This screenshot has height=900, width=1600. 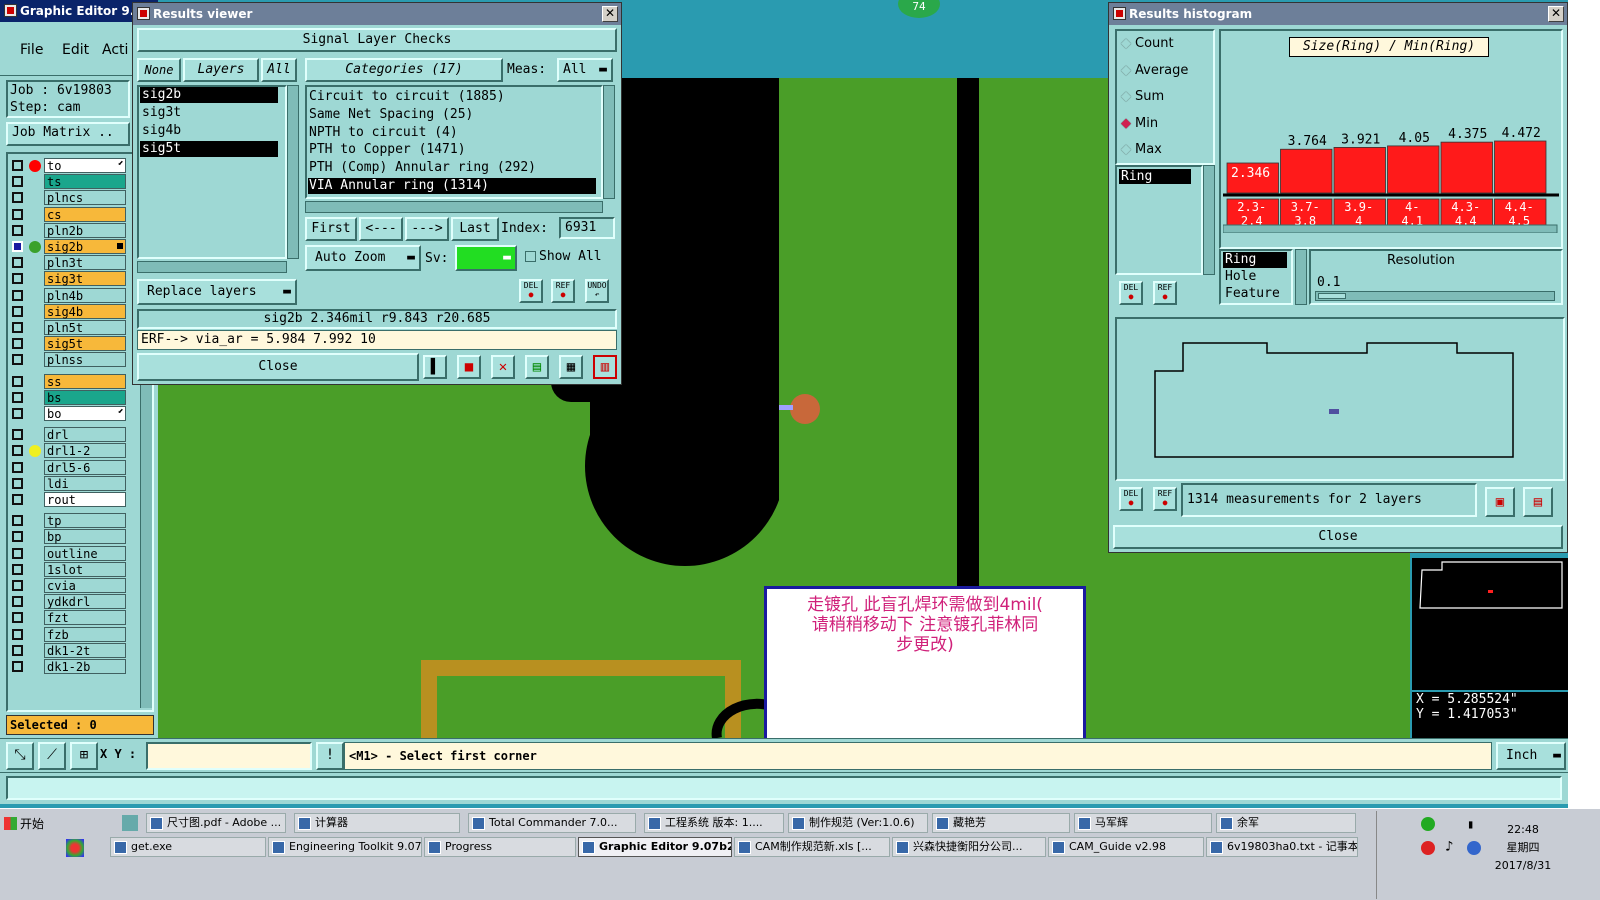 I want to click on first-button: First, so click(x=331, y=229).